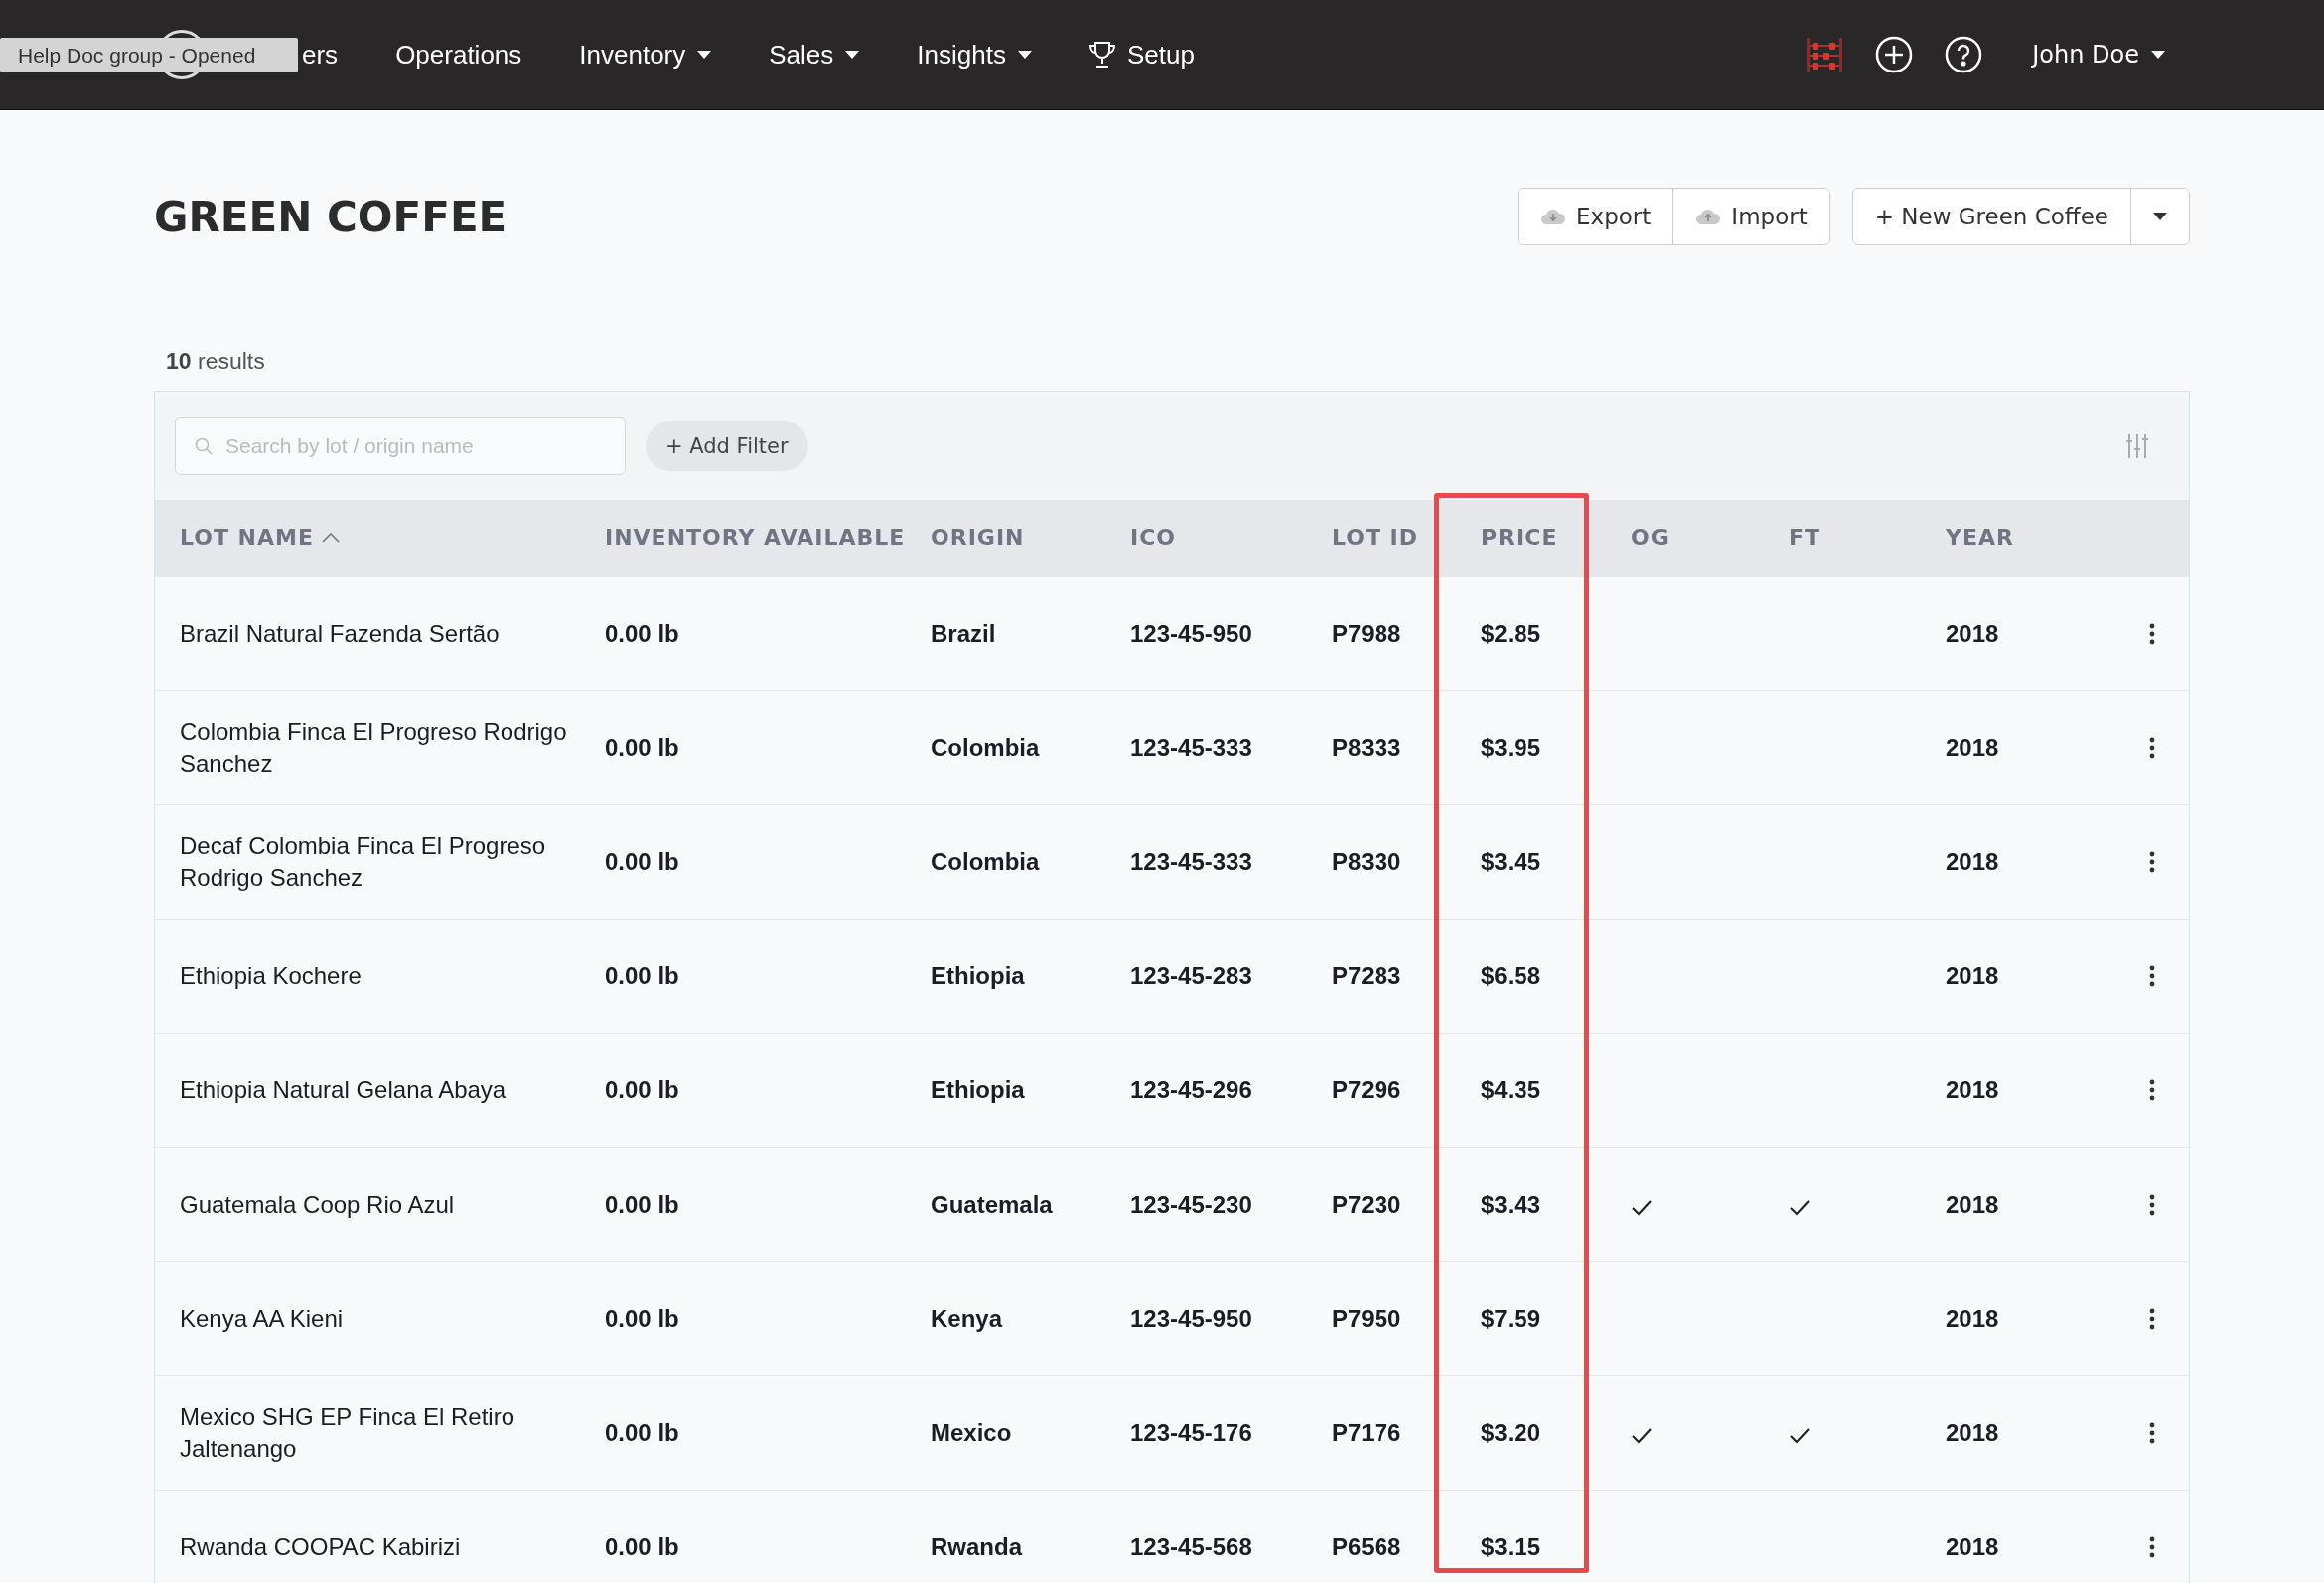 This screenshot has width=2324, height=1583. I want to click on table-cell-text: $2.85, so click(1511, 633).